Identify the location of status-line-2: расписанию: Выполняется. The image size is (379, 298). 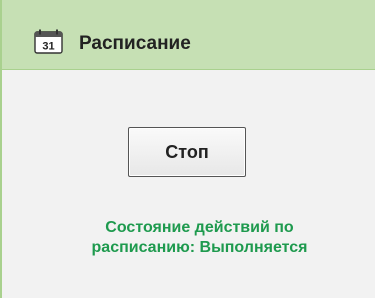
(199, 247).